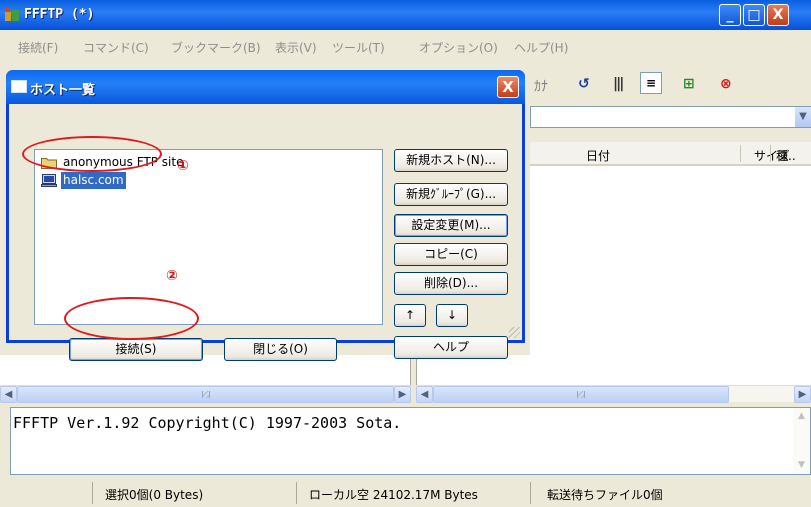 The width and height of the screenshot is (811, 507). I want to click on local-file-list, so click(205, 370).